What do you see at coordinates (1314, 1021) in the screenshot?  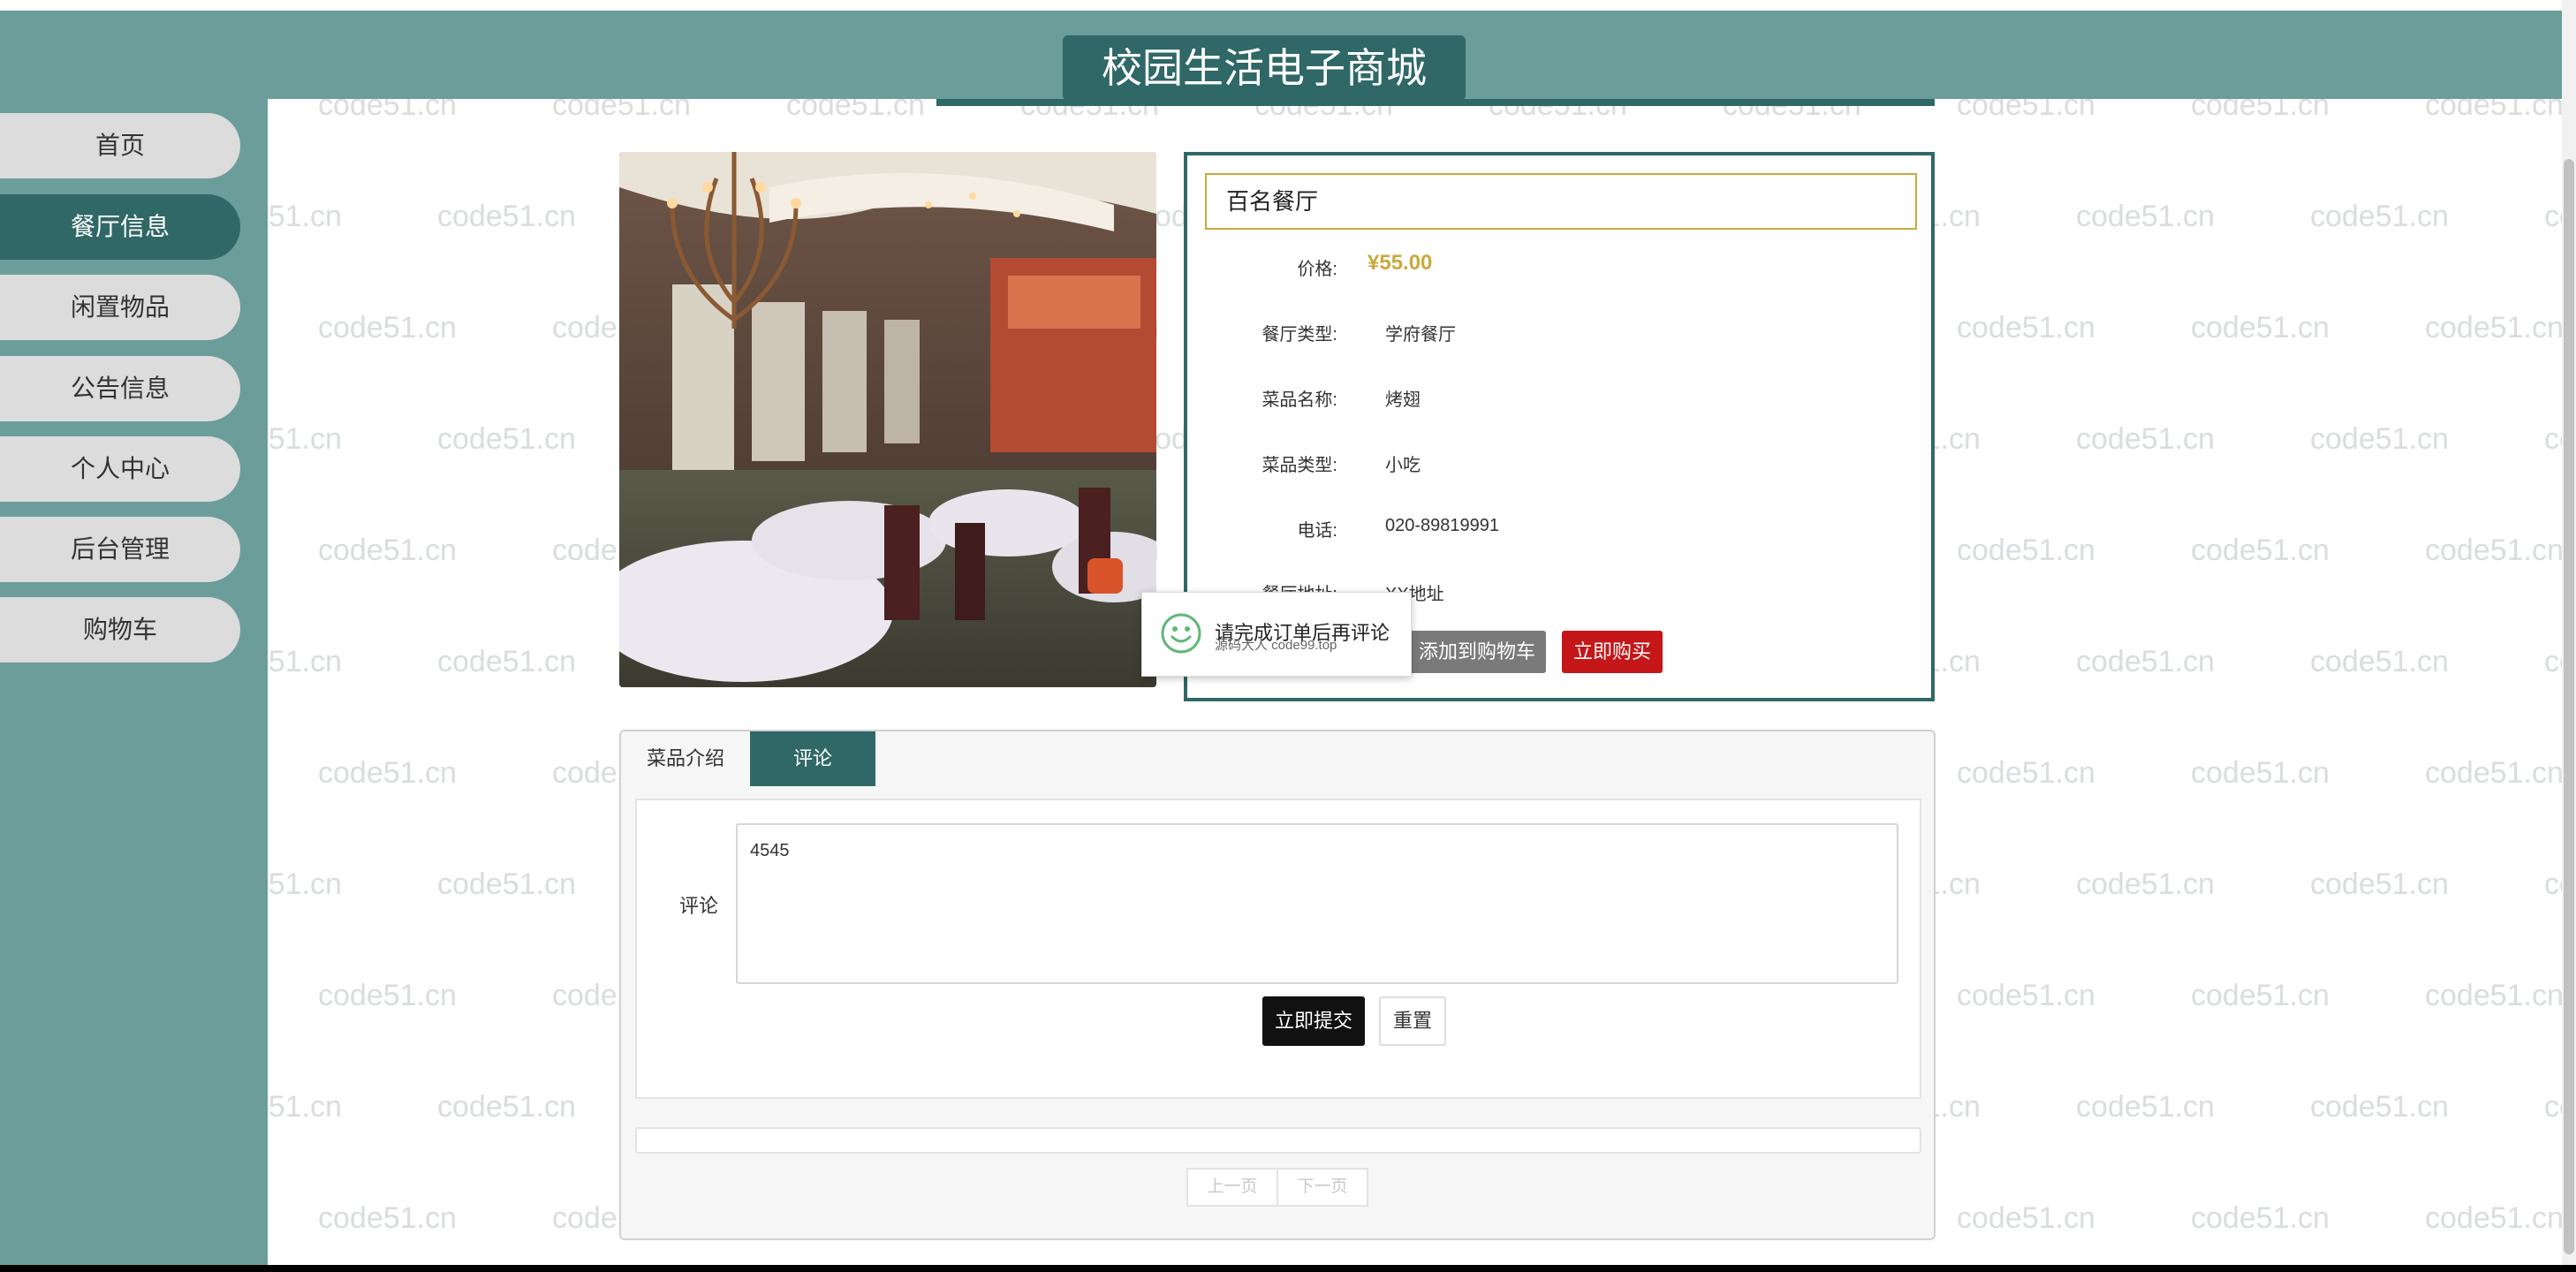 I see `submit-button: 立即提交` at bounding box center [1314, 1021].